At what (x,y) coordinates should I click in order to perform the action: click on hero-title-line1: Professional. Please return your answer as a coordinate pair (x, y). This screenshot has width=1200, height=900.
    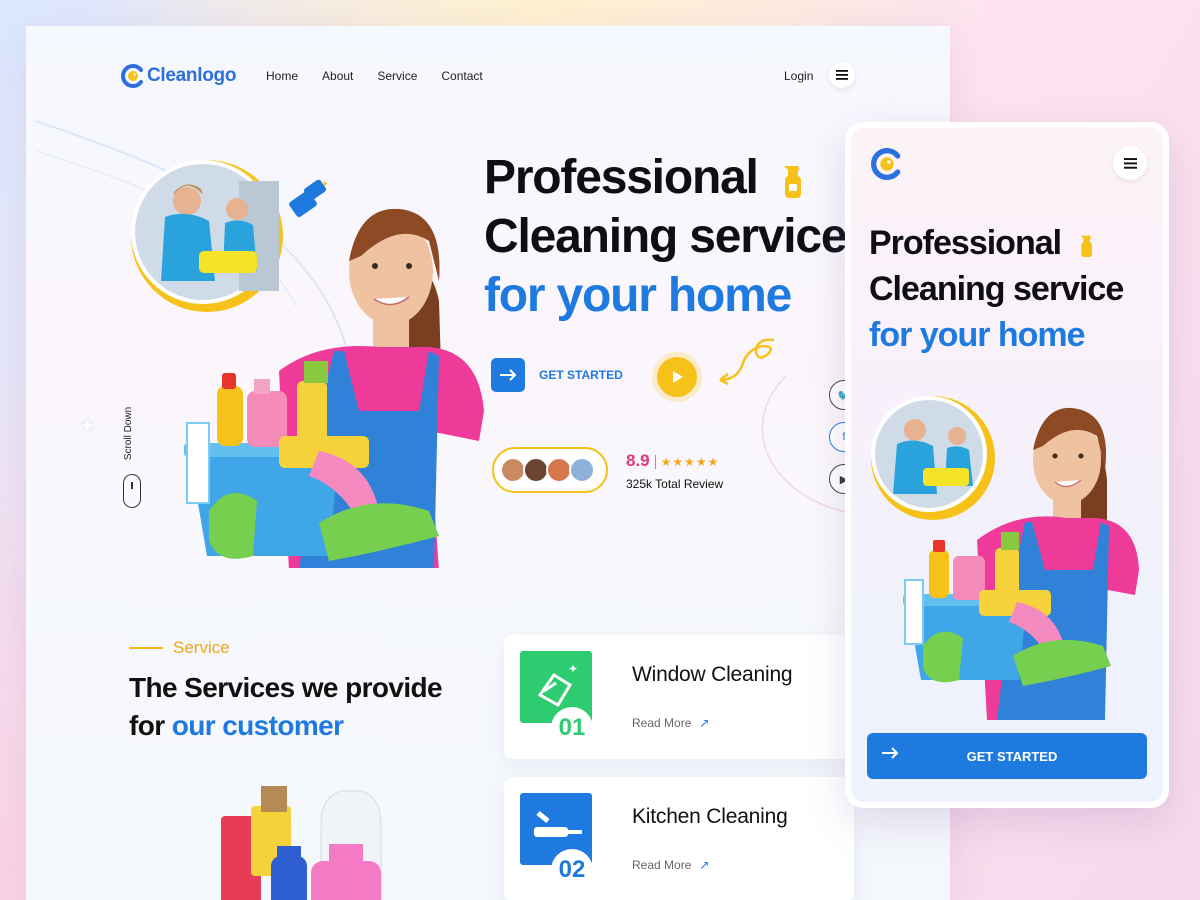
    Looking at the image, I should click on (621, 177).